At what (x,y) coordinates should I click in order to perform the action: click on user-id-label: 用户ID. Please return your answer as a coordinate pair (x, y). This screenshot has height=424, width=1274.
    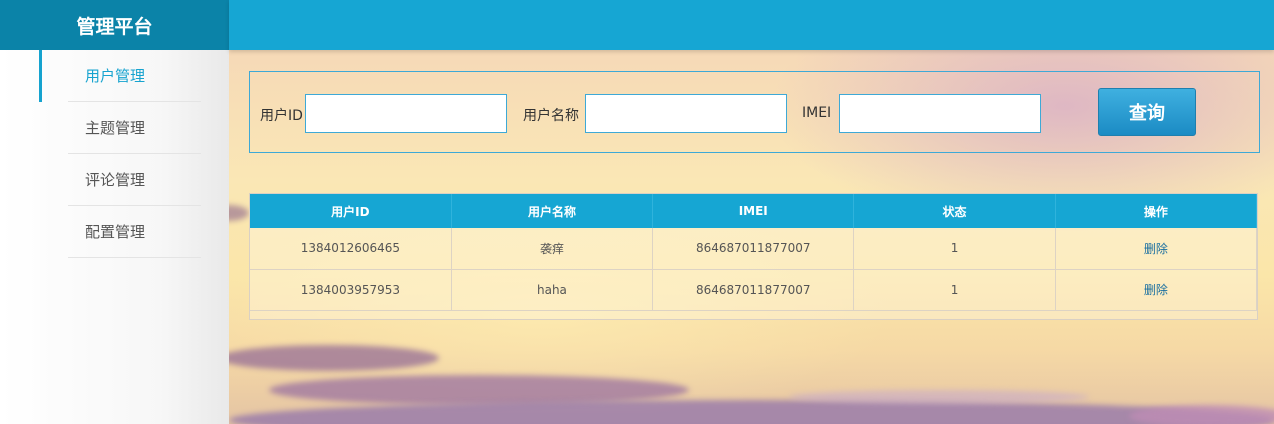
    Looking at the image, I should click on (281, 116).